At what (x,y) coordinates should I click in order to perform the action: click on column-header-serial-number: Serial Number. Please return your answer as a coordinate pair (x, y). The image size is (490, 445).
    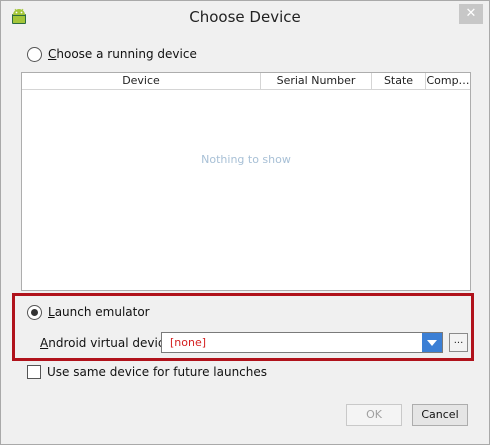
    Looking at the image, I should click on (316, 81).